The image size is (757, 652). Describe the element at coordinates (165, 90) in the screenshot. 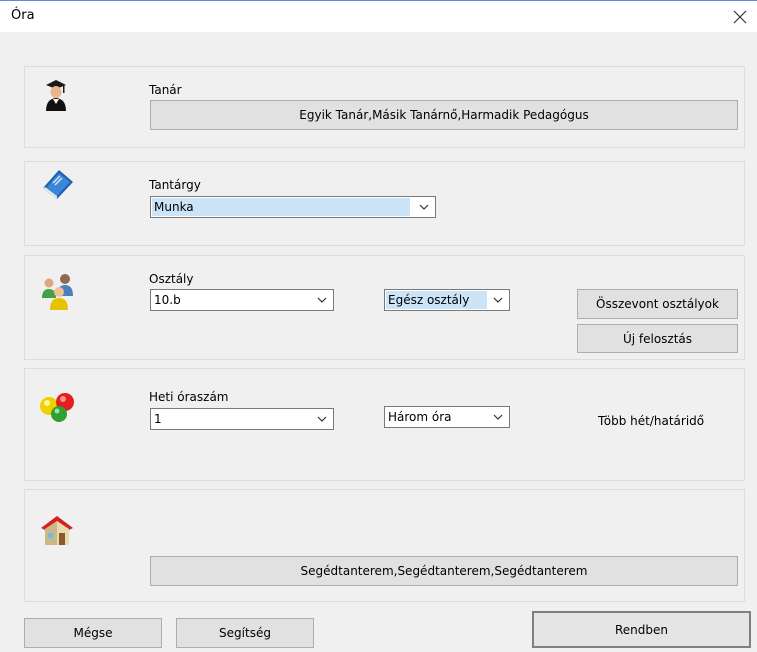

I see `teacher-label: Tanár` at that location.